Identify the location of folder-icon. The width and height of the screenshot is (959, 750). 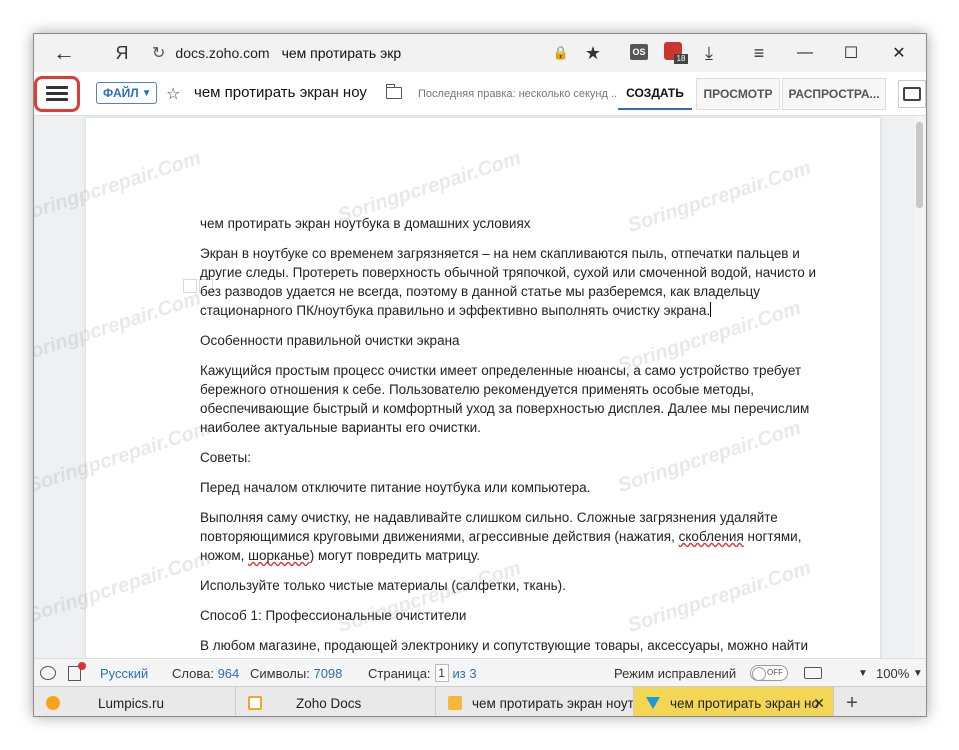
(394, 91).